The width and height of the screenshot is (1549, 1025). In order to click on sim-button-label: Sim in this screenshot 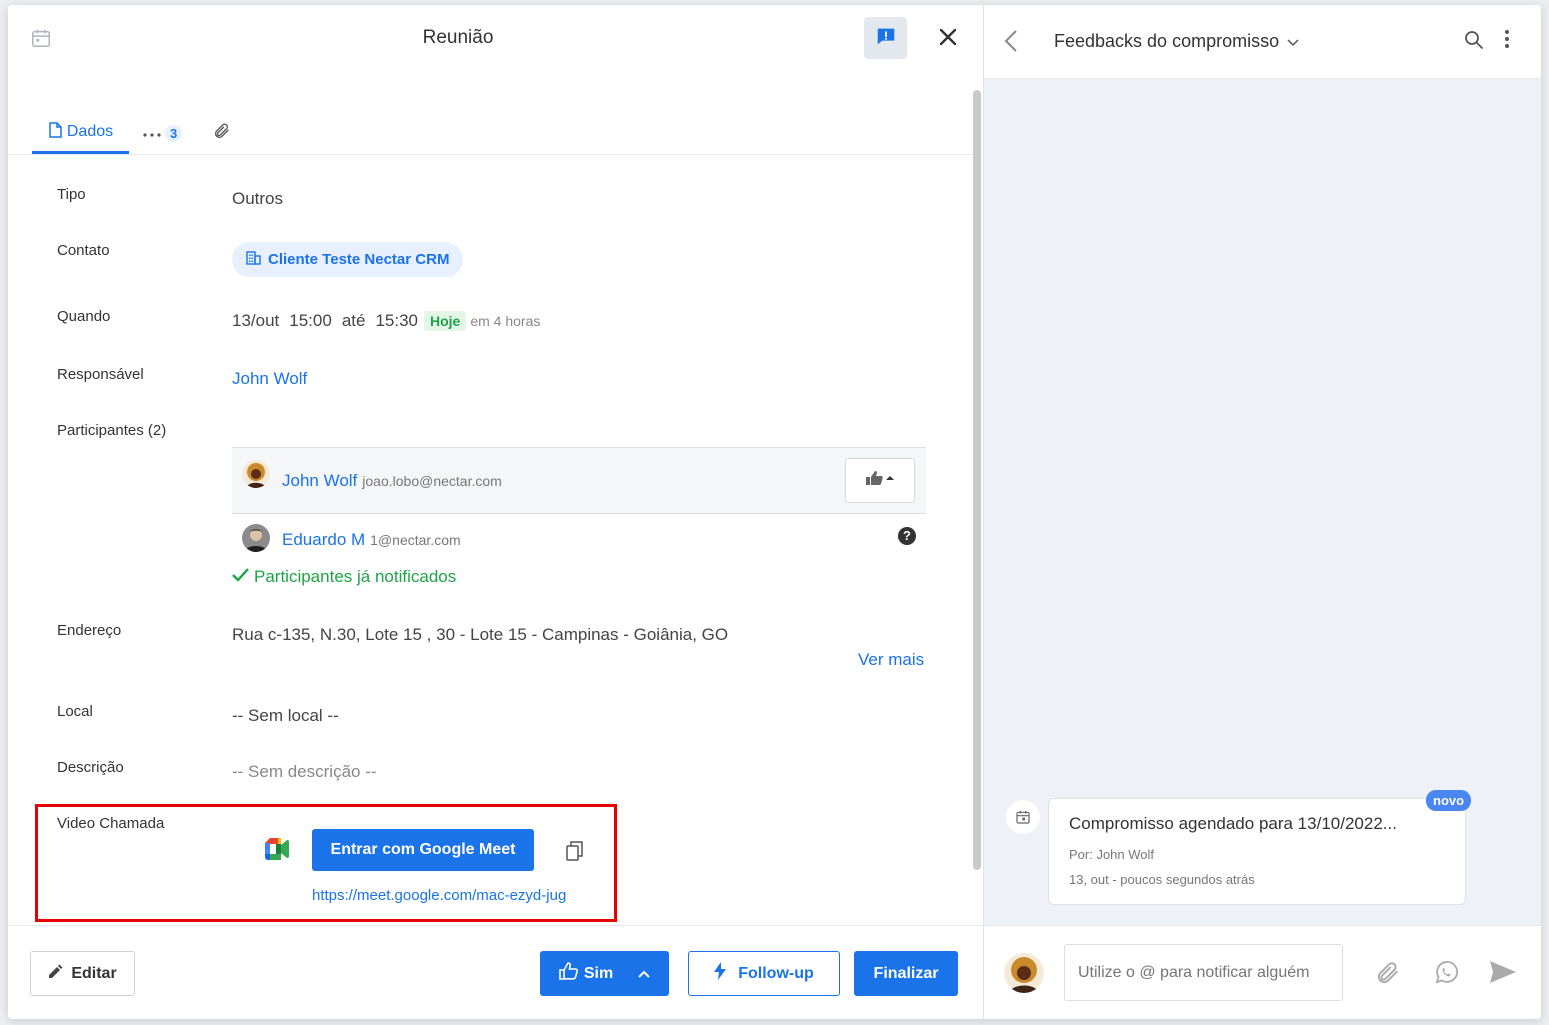, I will do `click(598, 973)`.